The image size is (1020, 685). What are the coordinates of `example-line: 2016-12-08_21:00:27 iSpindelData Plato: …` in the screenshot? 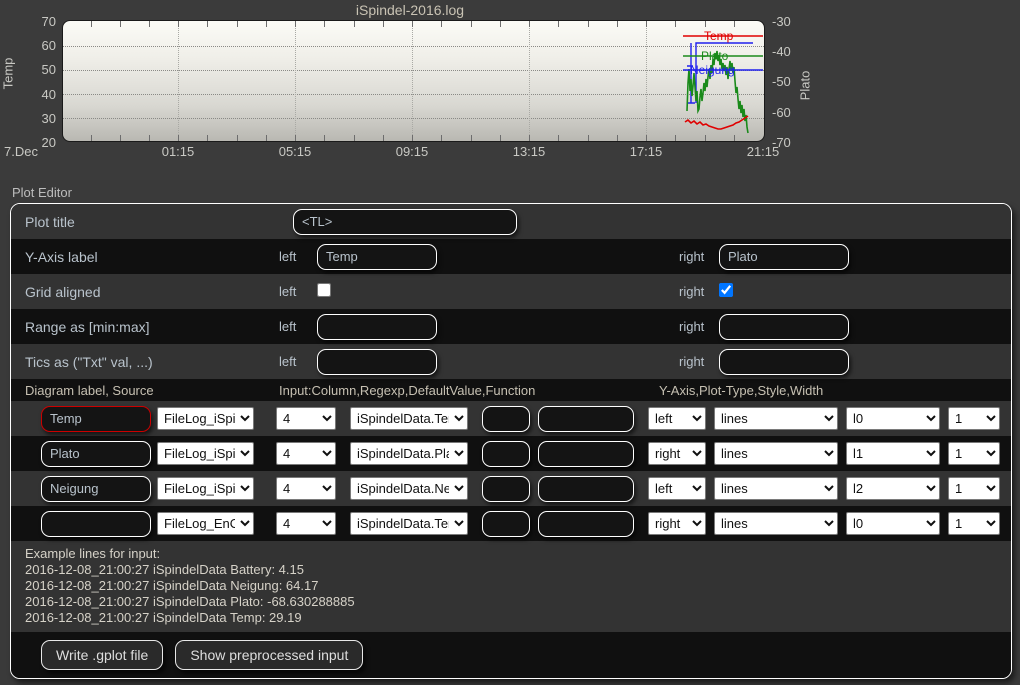 It's located at (190, 601).